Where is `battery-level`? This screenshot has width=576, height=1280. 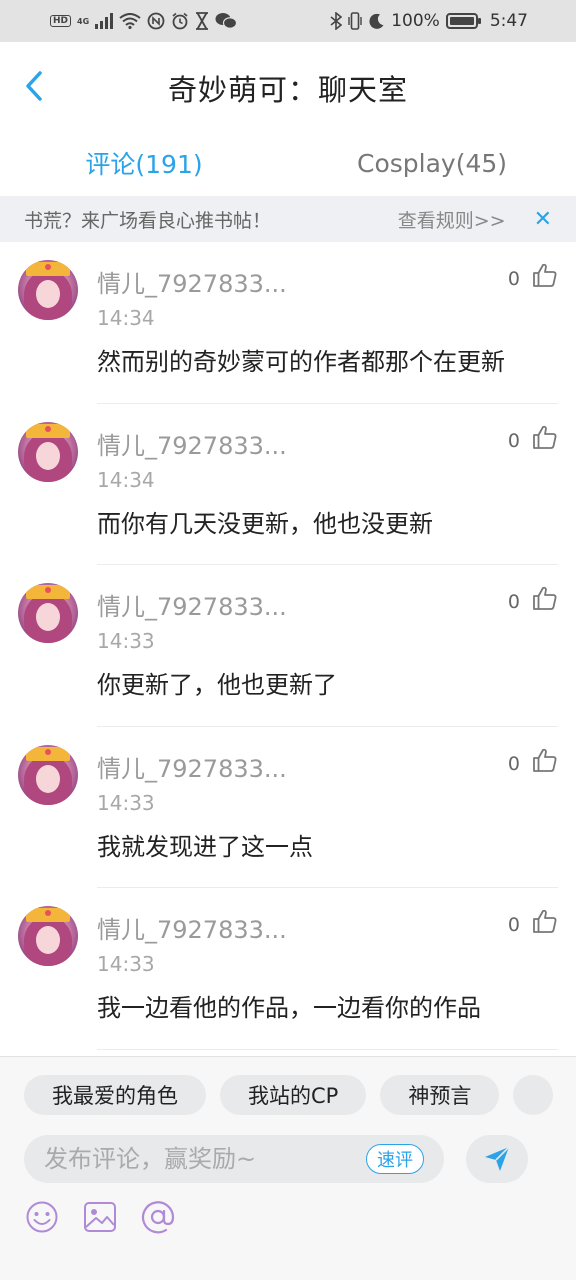
battery-level is located at coordinates (461, 21).